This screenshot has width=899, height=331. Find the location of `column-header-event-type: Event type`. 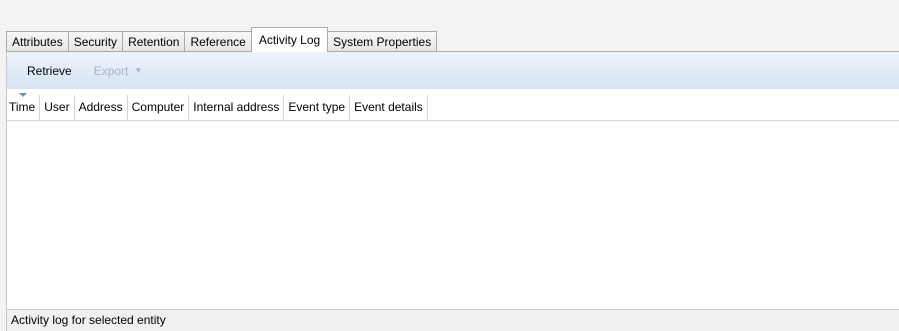

column-header-event-type: Event type is located at coordinates (317, 107).